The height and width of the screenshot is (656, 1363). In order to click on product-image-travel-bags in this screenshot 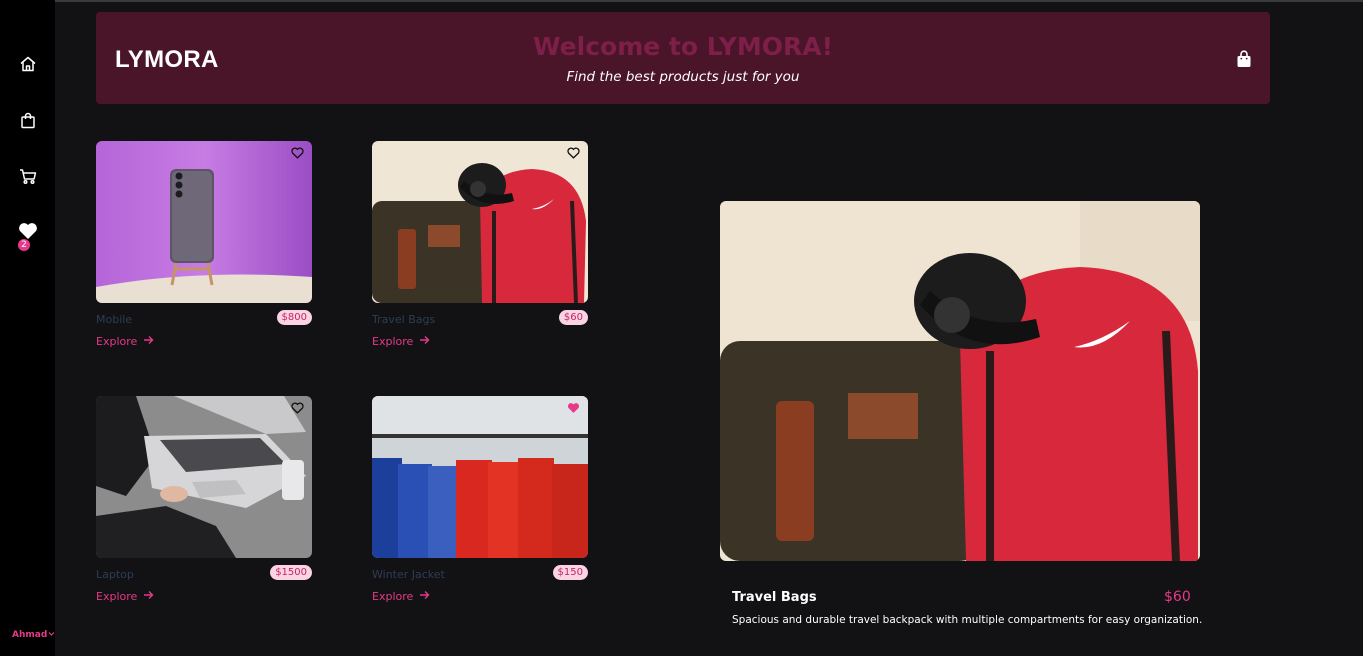, I will do `click(480, 222)`.